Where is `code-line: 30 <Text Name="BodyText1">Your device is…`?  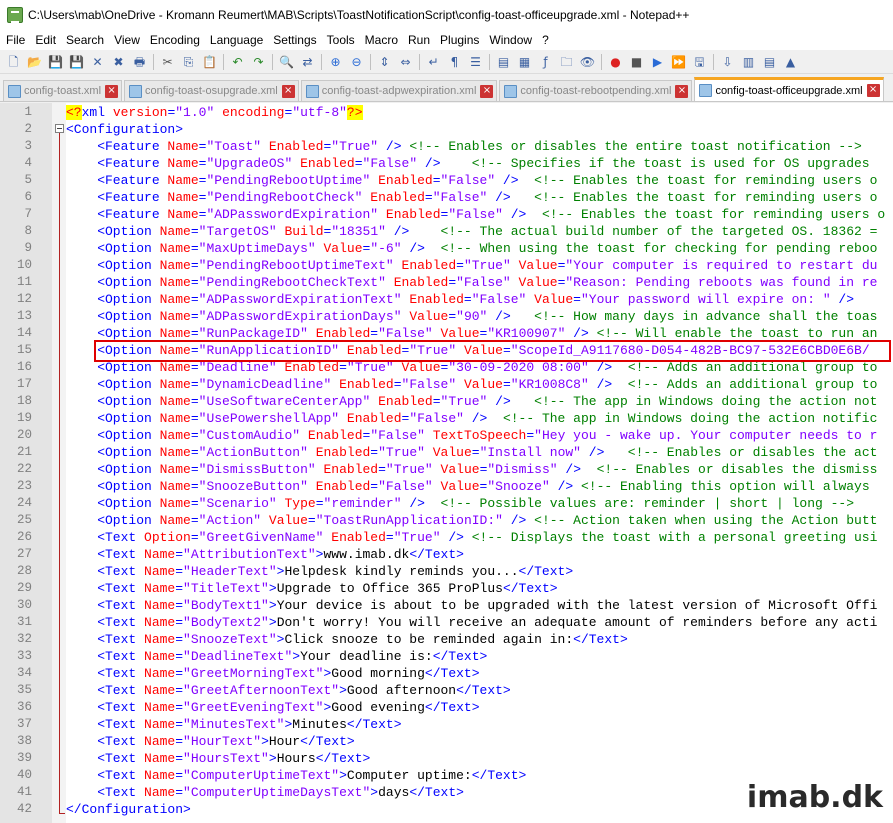
code-line: 30 <Text Name="BodyText1">Your device is… is located at coordinates (446, 605).